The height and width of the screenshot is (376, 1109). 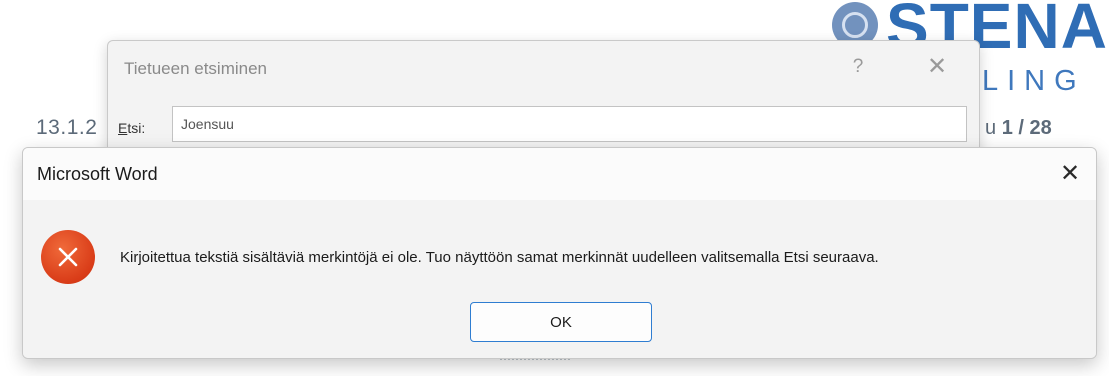 I want to click on ok-button: OK, so click(x=561, y=322).